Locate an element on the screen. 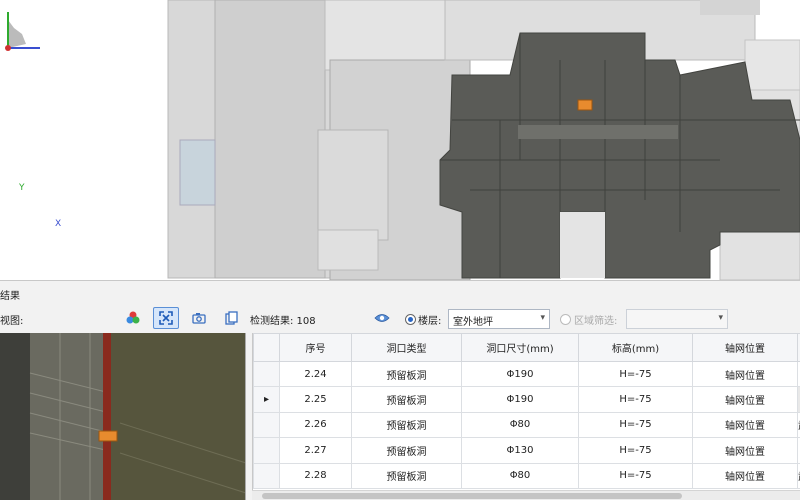 Image resolution: width=800 pixels, height=500 pixels. opening-preview is located at coordinates (123, 416).